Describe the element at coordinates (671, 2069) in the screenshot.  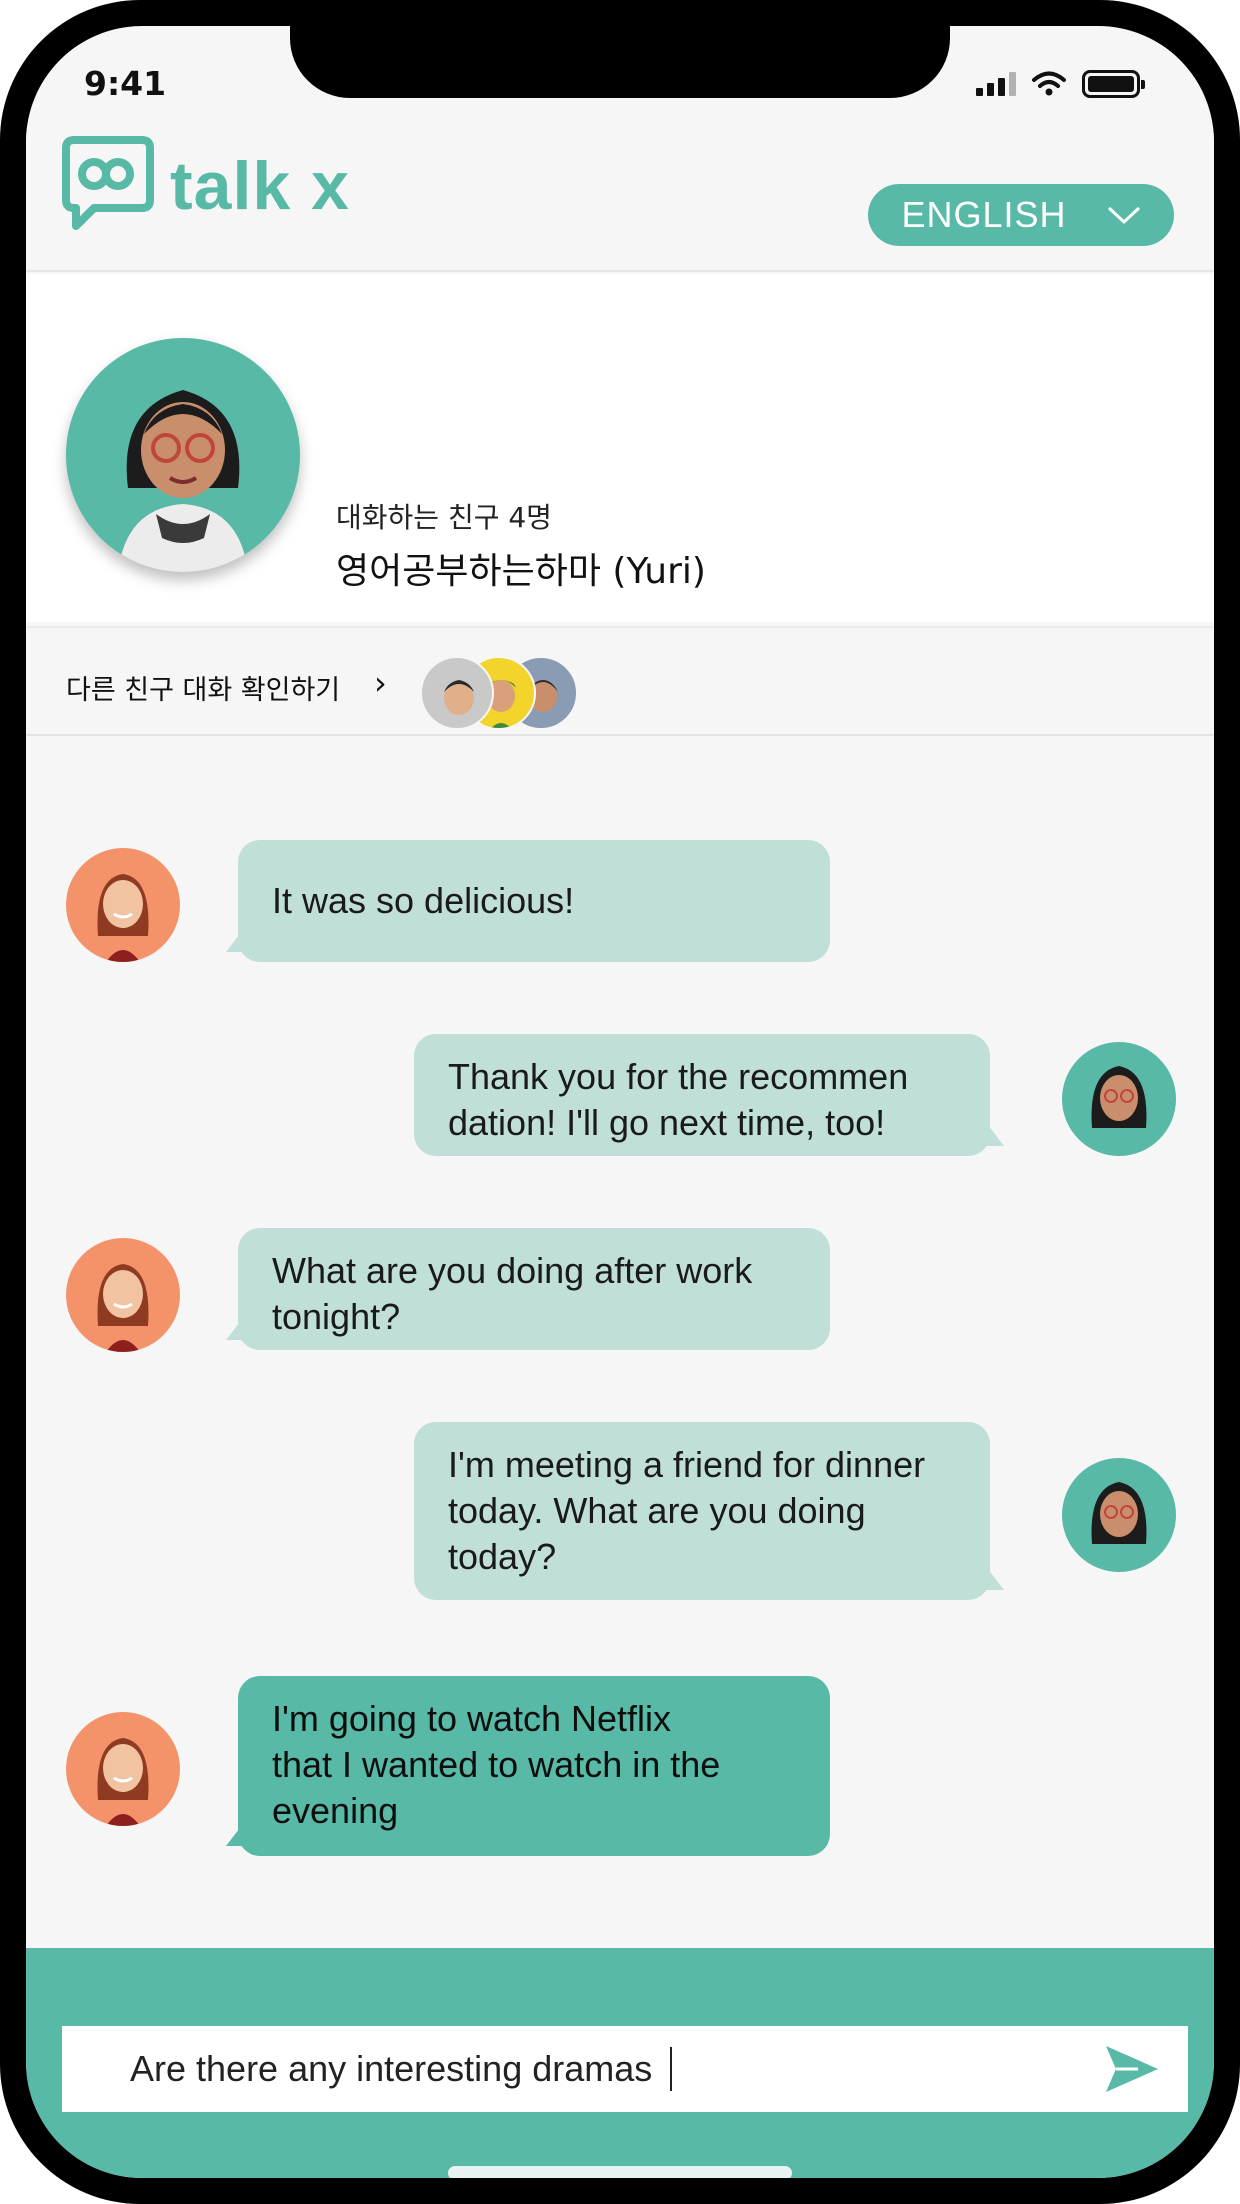
I see `text-caret` at that location.